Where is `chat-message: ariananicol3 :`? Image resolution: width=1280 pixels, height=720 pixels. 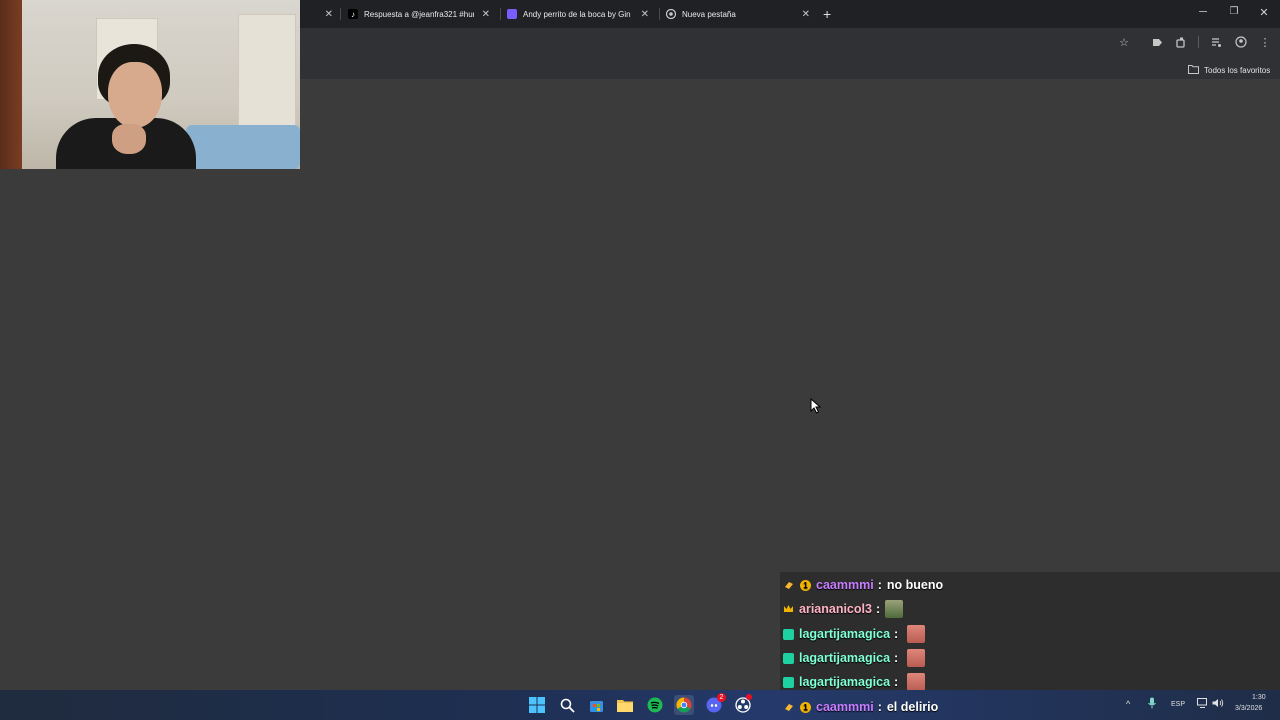 chat-message: ariananicol3 : is located at coordinates (1029, 609).